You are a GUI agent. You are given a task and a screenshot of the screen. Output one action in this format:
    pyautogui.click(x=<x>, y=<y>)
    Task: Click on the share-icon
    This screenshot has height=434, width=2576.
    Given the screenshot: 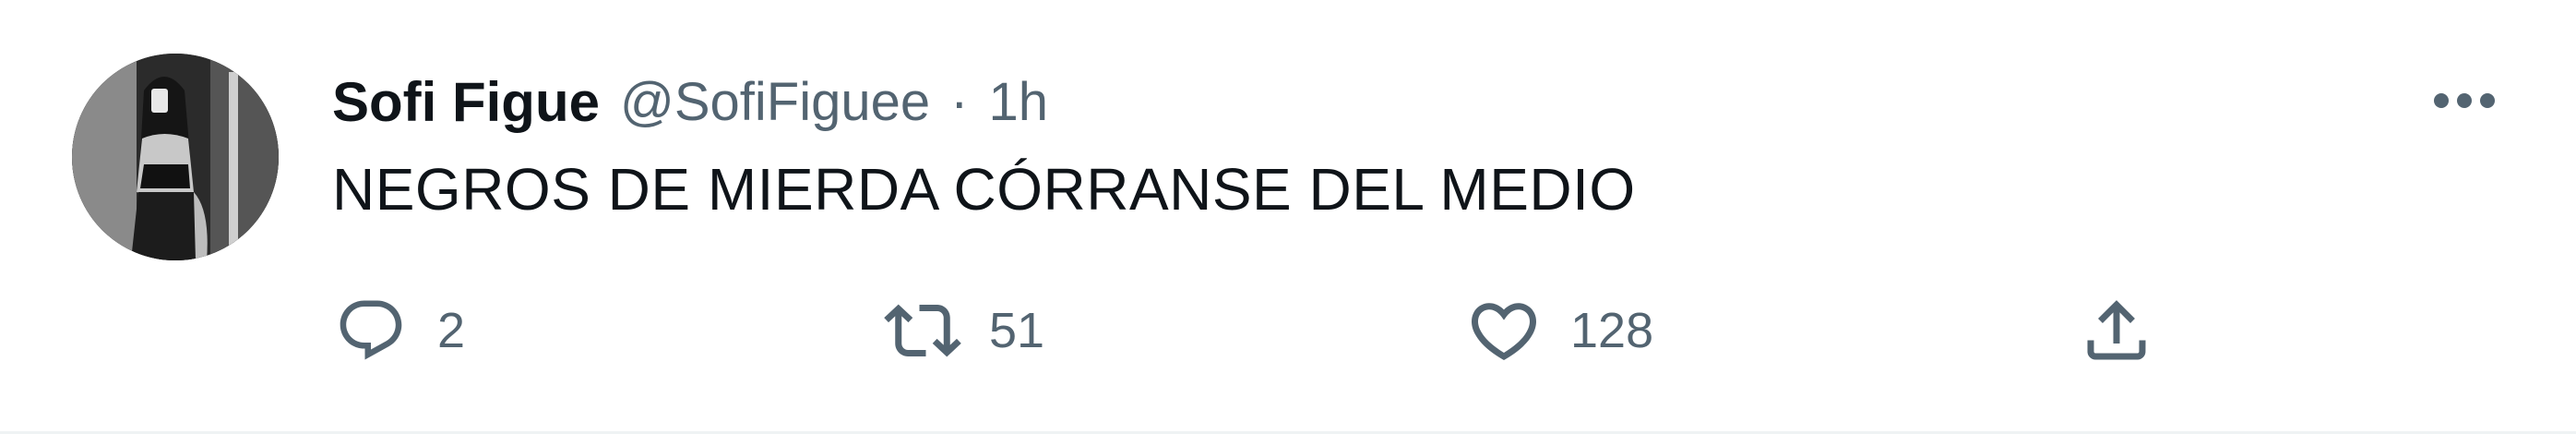 What is the action you would take?
    pyautogui.click(x=2116, y=331)
    